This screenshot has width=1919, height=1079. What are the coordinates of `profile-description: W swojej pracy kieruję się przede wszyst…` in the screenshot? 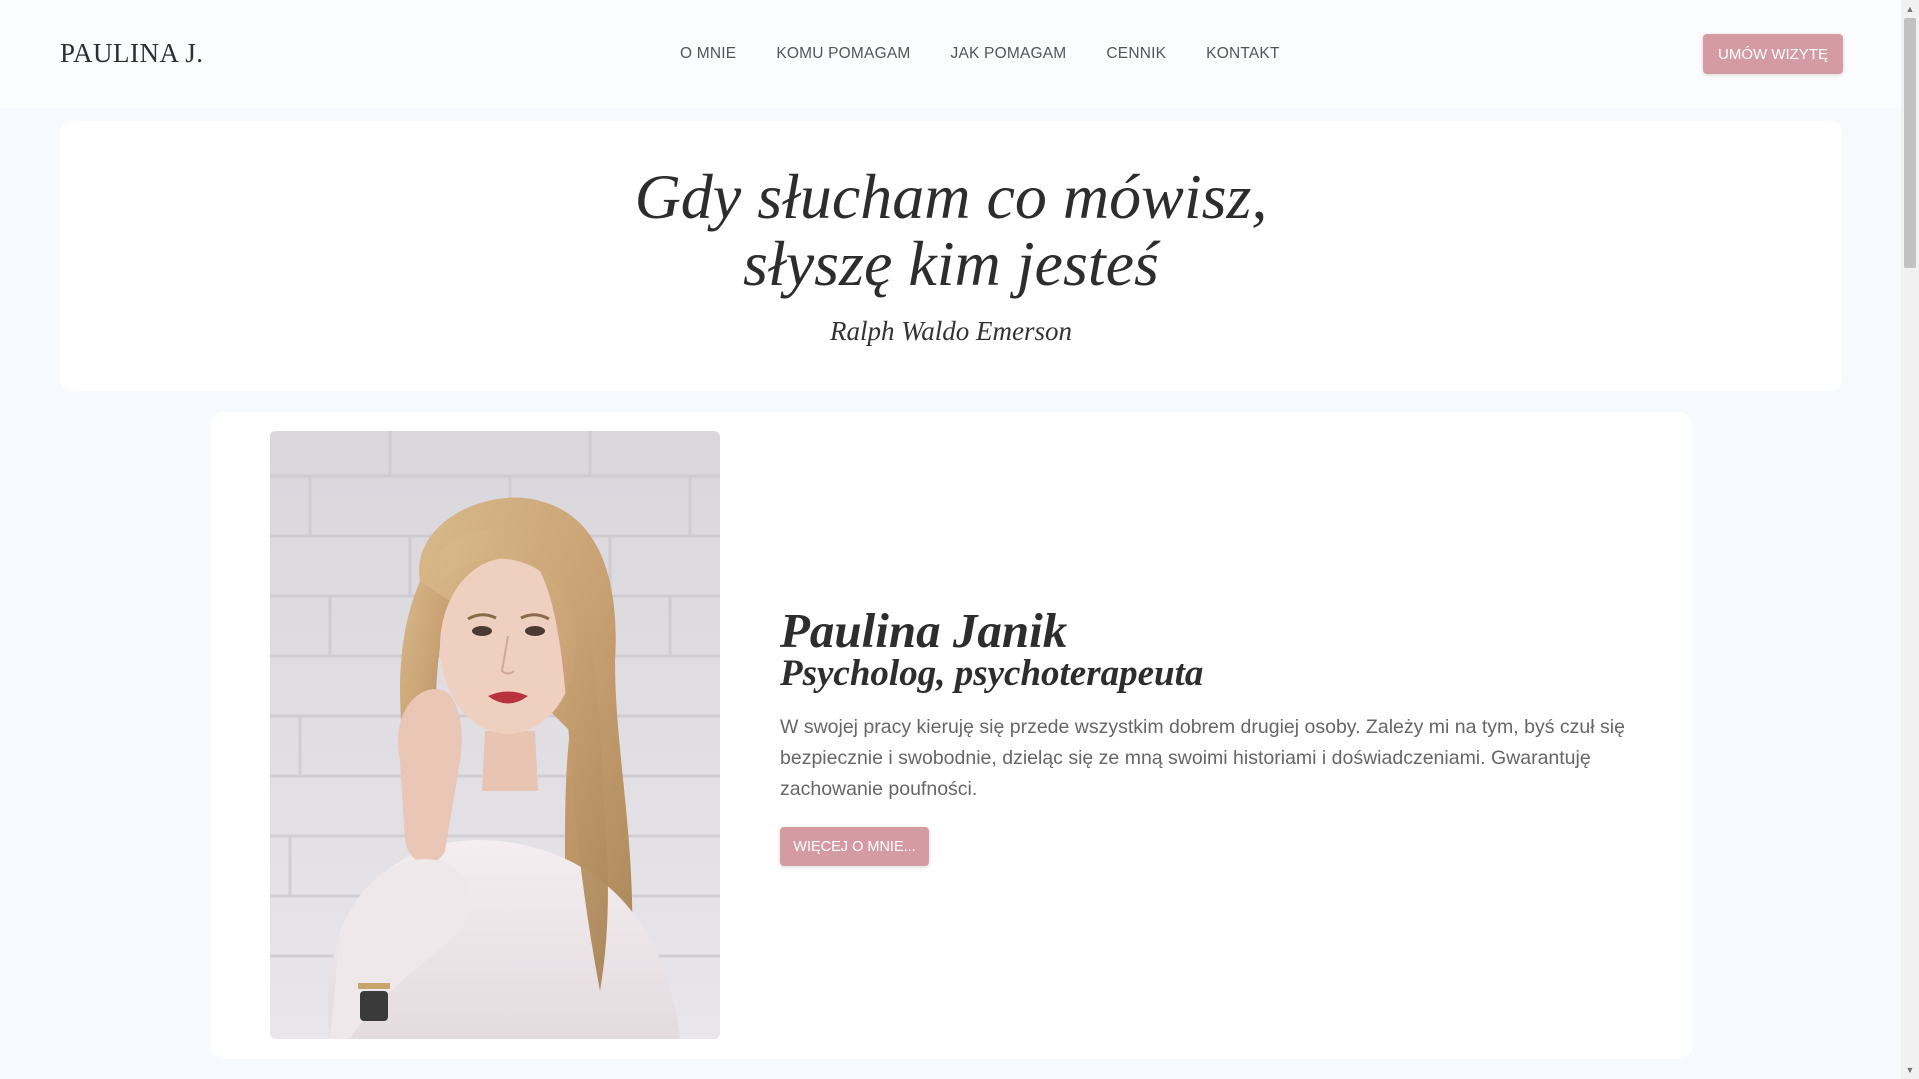 It's located at (1202, 758).